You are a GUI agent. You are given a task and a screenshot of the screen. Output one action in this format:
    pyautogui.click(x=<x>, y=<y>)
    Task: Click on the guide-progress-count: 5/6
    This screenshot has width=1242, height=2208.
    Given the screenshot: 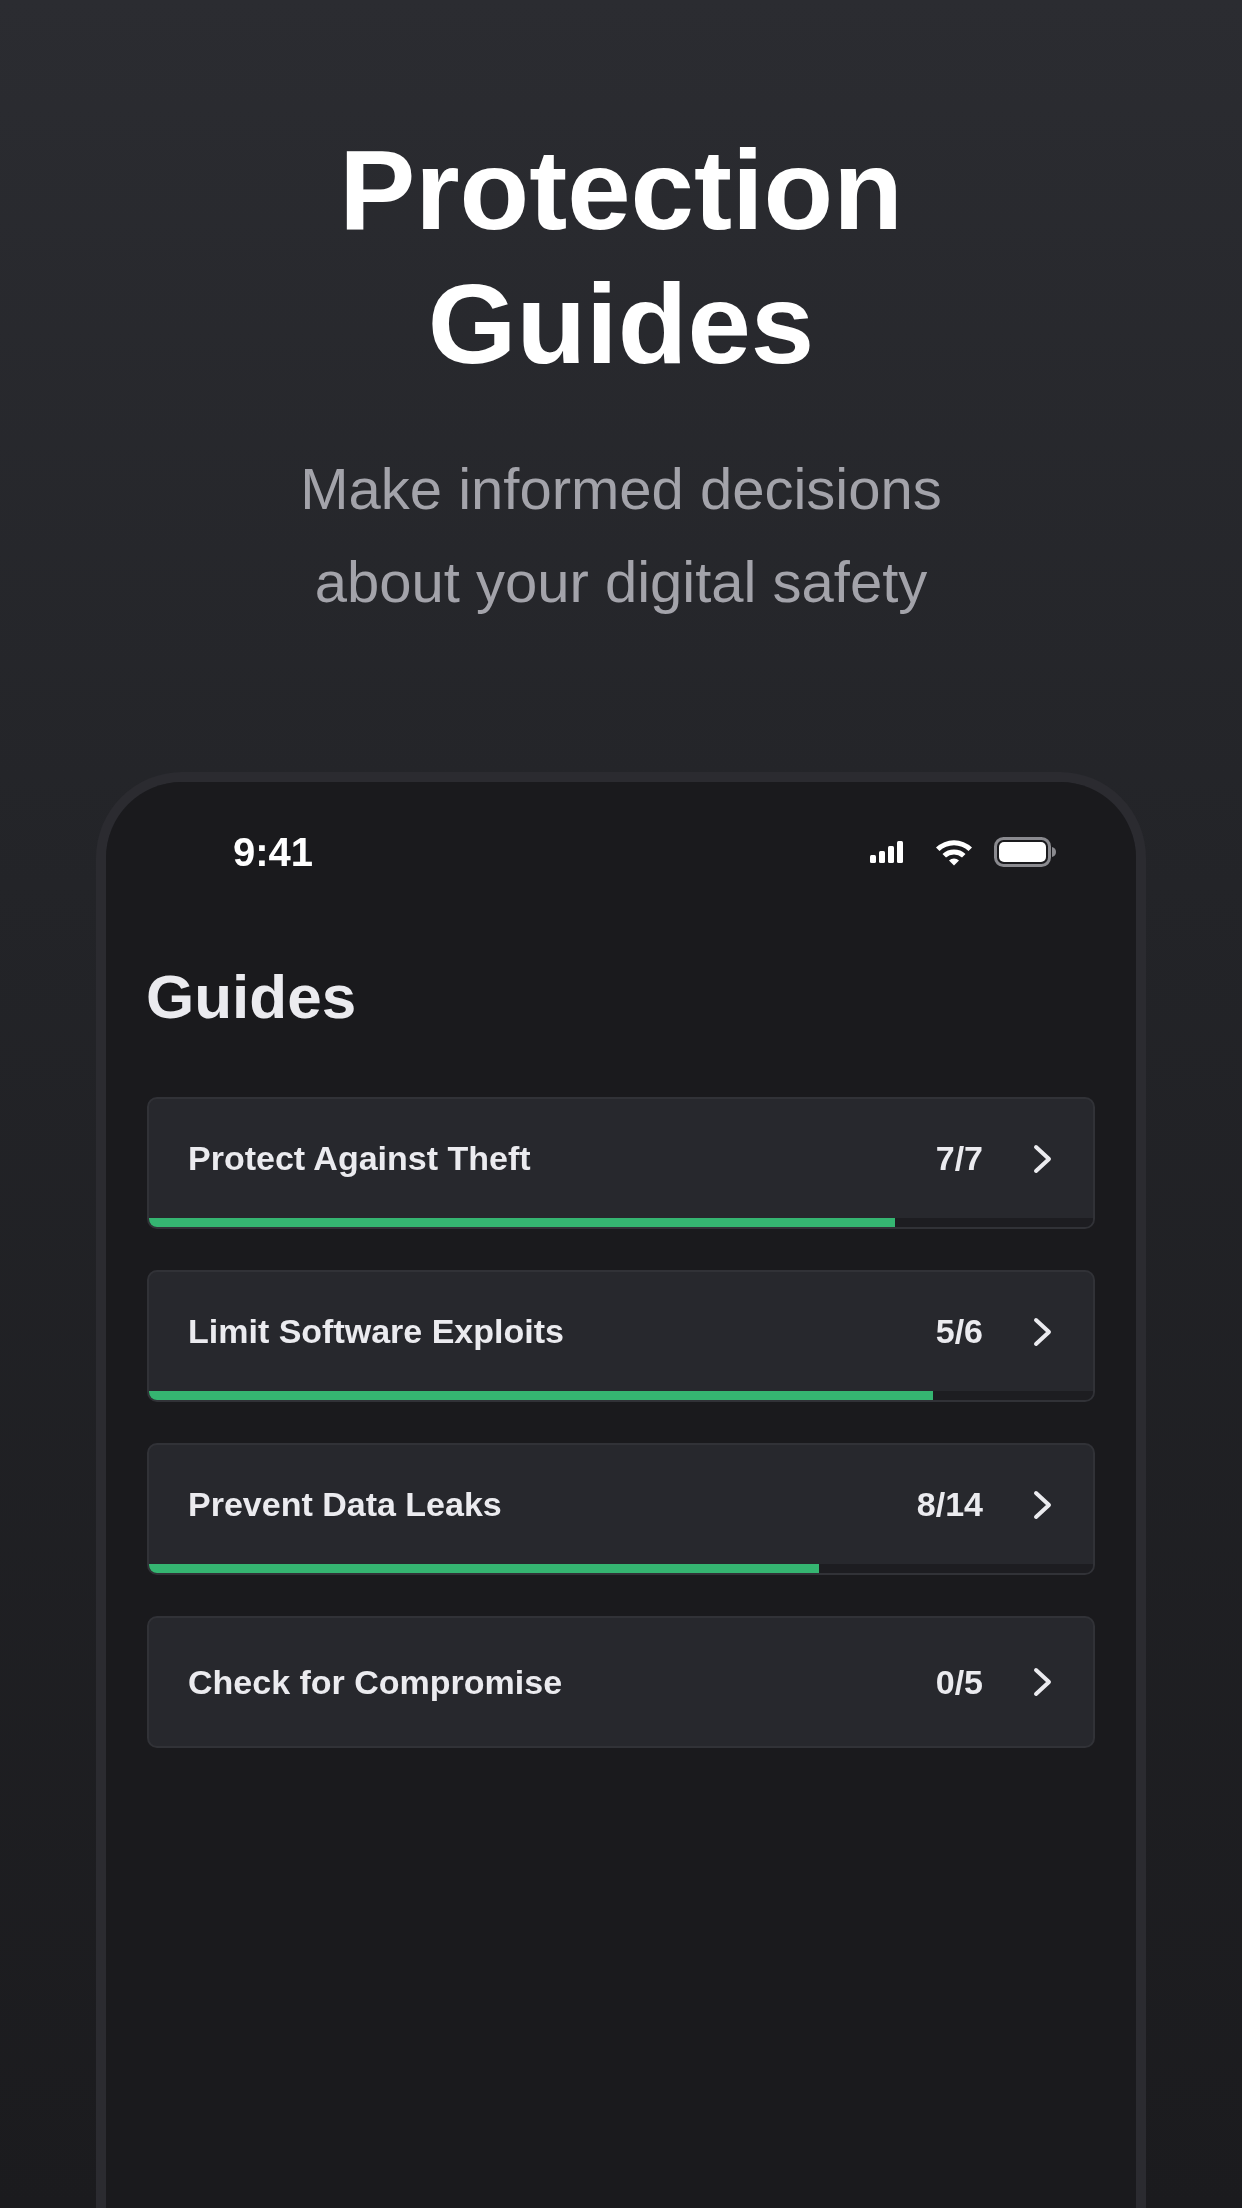 What is the action you would take?
    pyautogui.click(x=959, y=1331)
    